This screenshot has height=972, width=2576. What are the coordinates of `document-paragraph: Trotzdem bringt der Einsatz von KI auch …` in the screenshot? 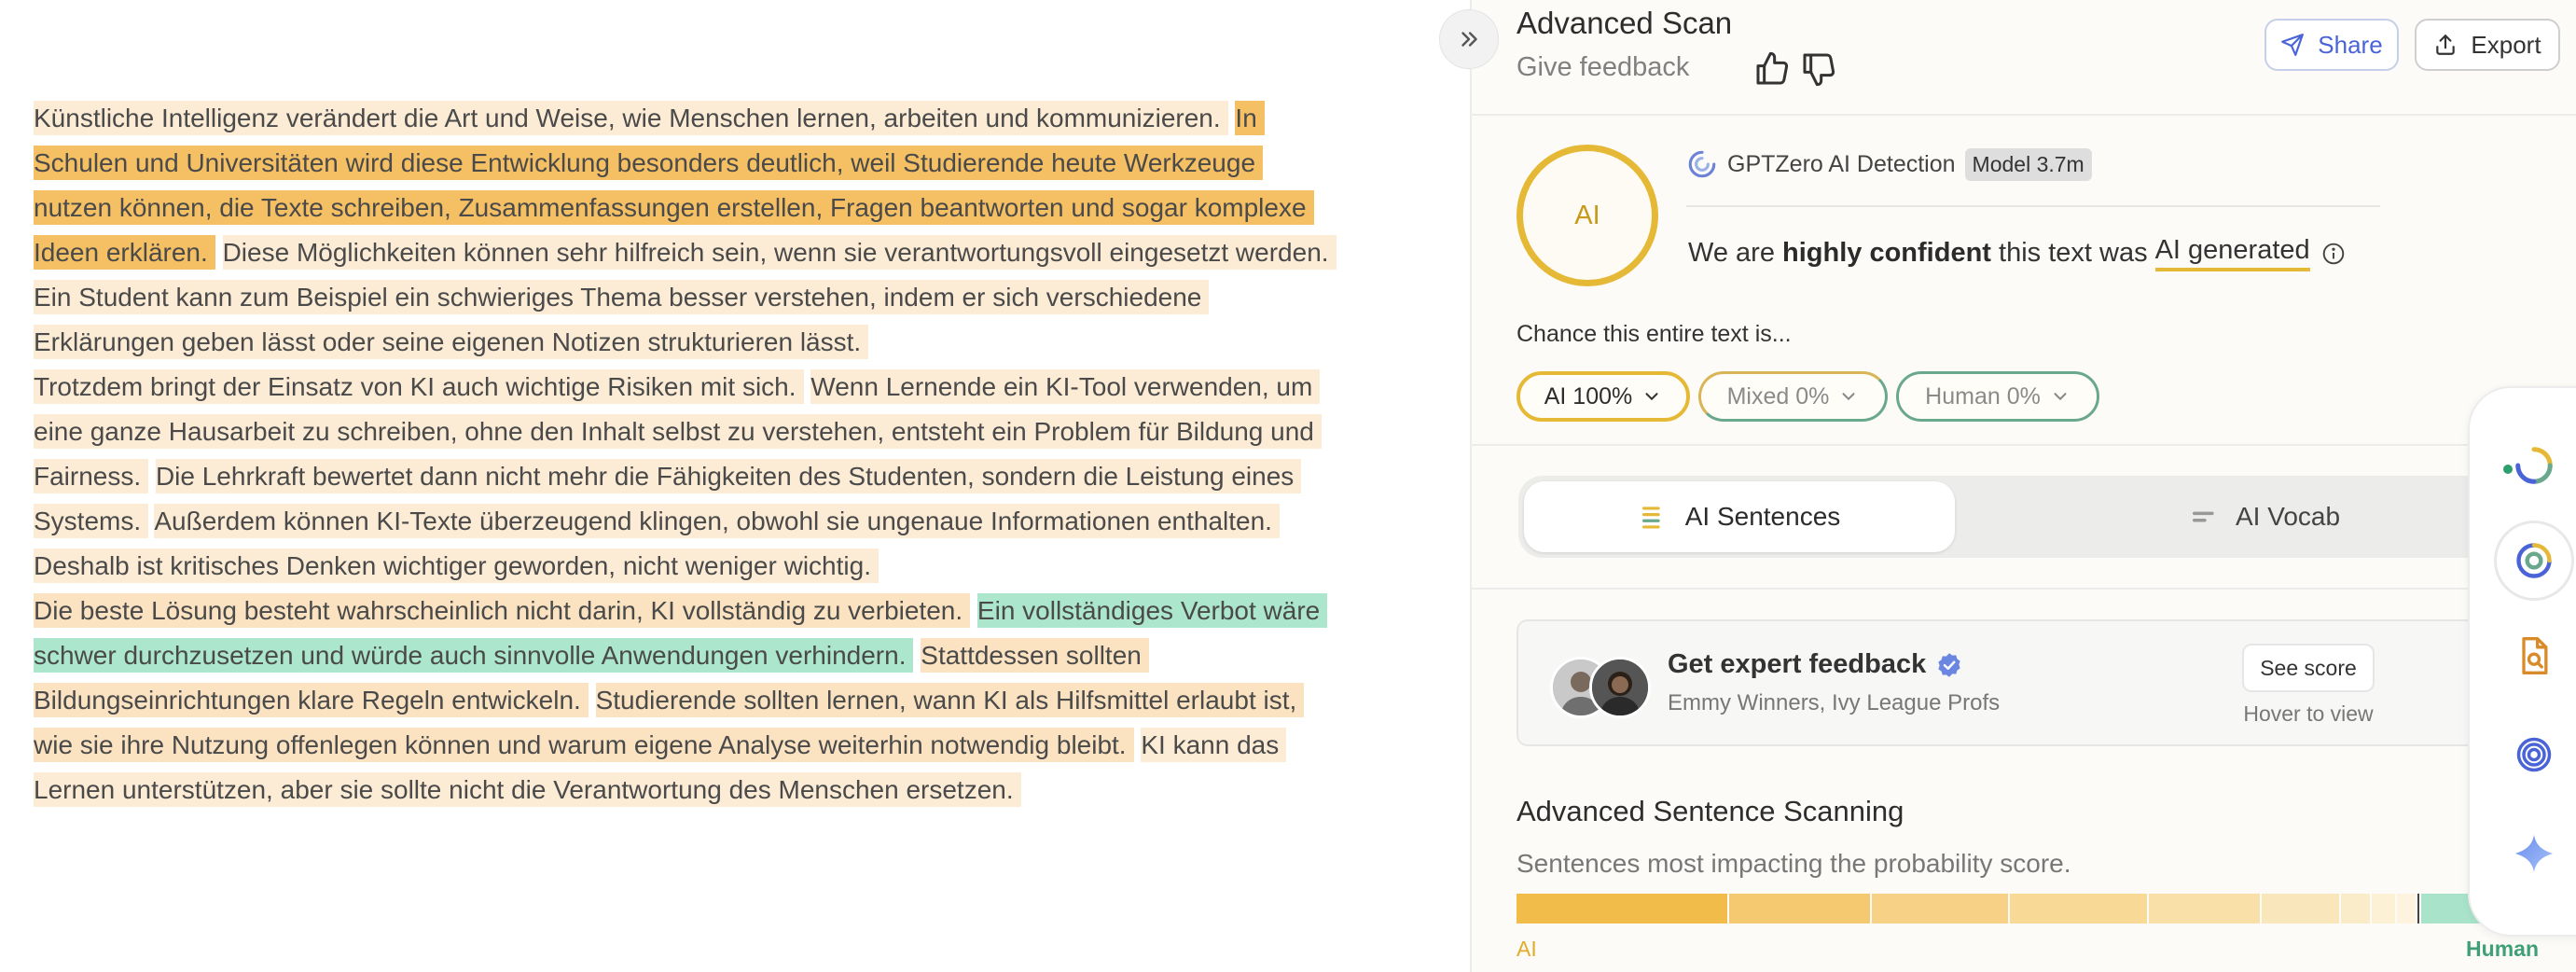 It's located at (686, 477).